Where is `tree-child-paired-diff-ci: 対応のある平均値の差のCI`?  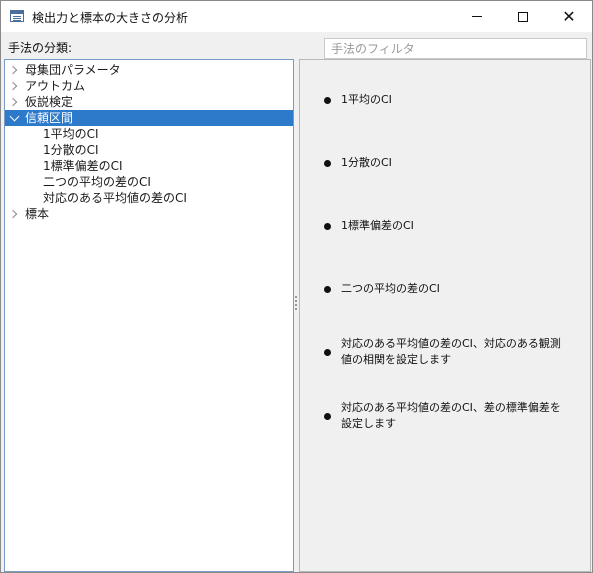
tree-child-paired-diff-ci: 対応のある平均値の差のCI is located at coordinates (149, 198).